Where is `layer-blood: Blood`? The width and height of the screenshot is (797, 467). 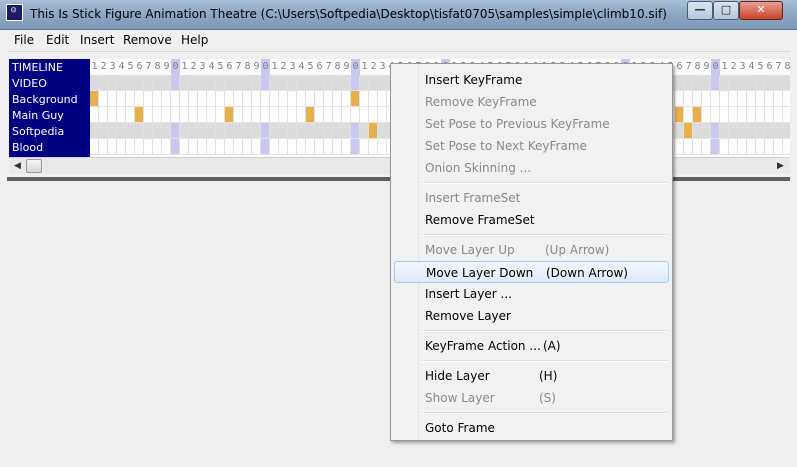
layer-blood: Blood is located at coordinates (51, 148).